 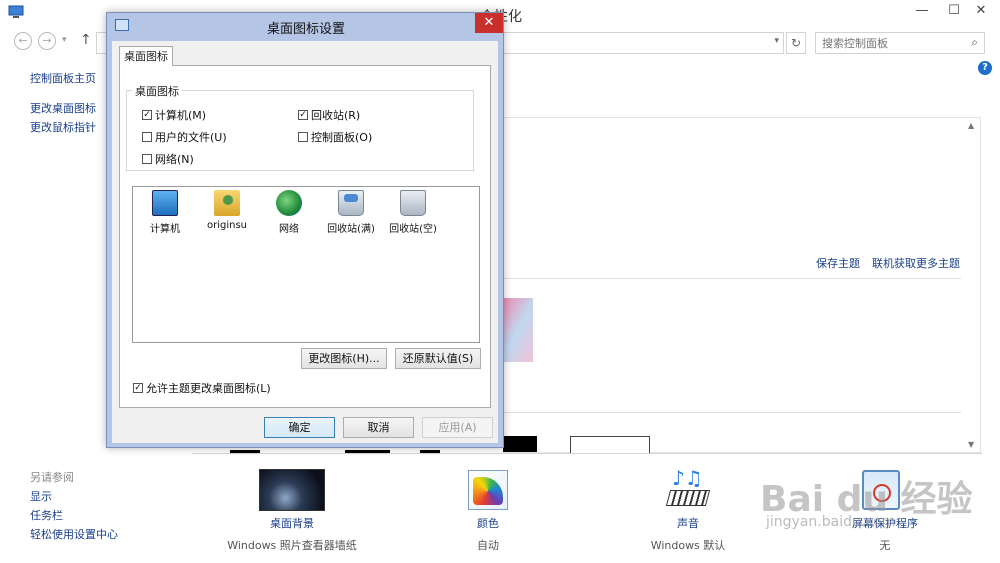 I want to click on up-button: ↑, so click(x=86, y=40).